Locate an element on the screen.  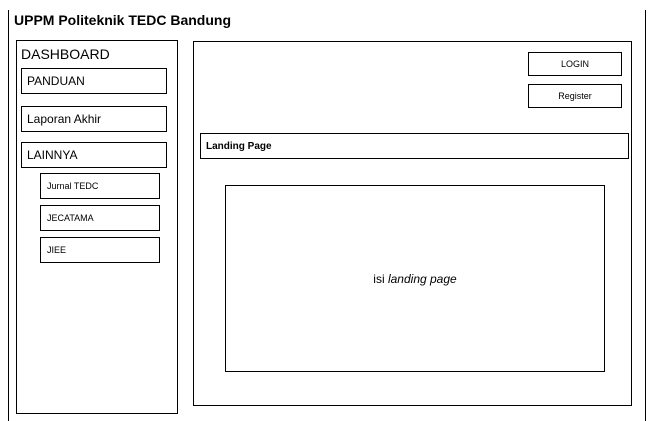
sidebar-subitem-jurnal-tedc: Jurnal TEDC is located at coordinates (100, 186).